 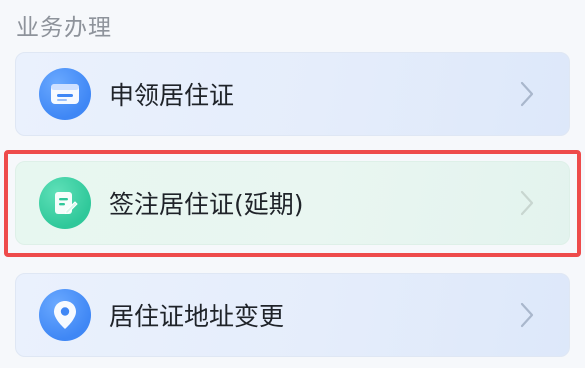 What do you see at coordinates (172, 95) in the screenshot?
I see `service-item-label: 申领居住证` at bounding box center [172, 95].